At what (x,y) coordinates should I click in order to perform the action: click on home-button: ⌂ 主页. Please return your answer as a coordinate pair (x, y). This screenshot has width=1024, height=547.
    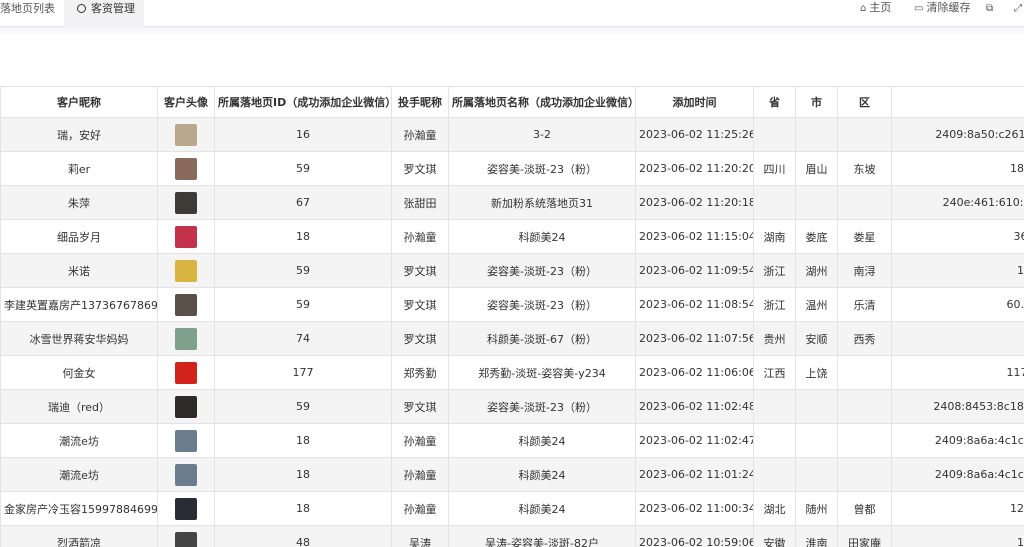
    Looking at the image, I should click on (875, 8).